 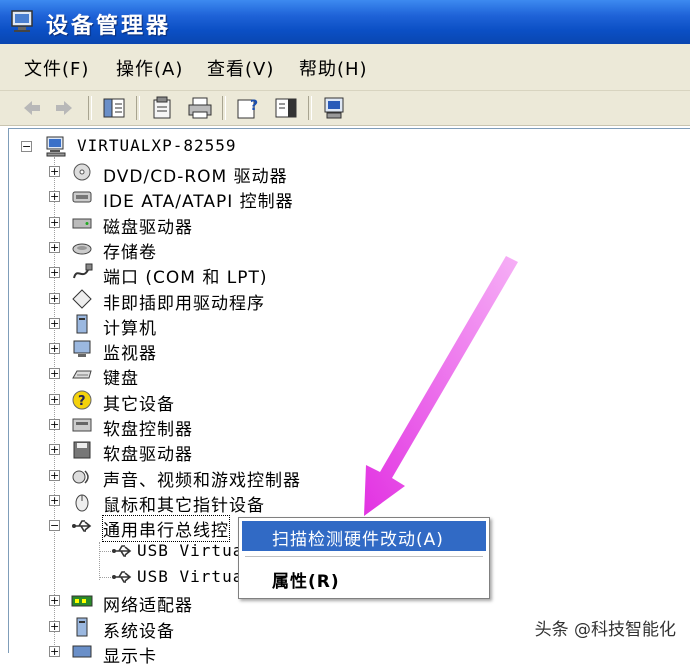 I want to click on tree-category-item: + IDE ATA/ATAPI 控制器, so click(x=209, y=198).